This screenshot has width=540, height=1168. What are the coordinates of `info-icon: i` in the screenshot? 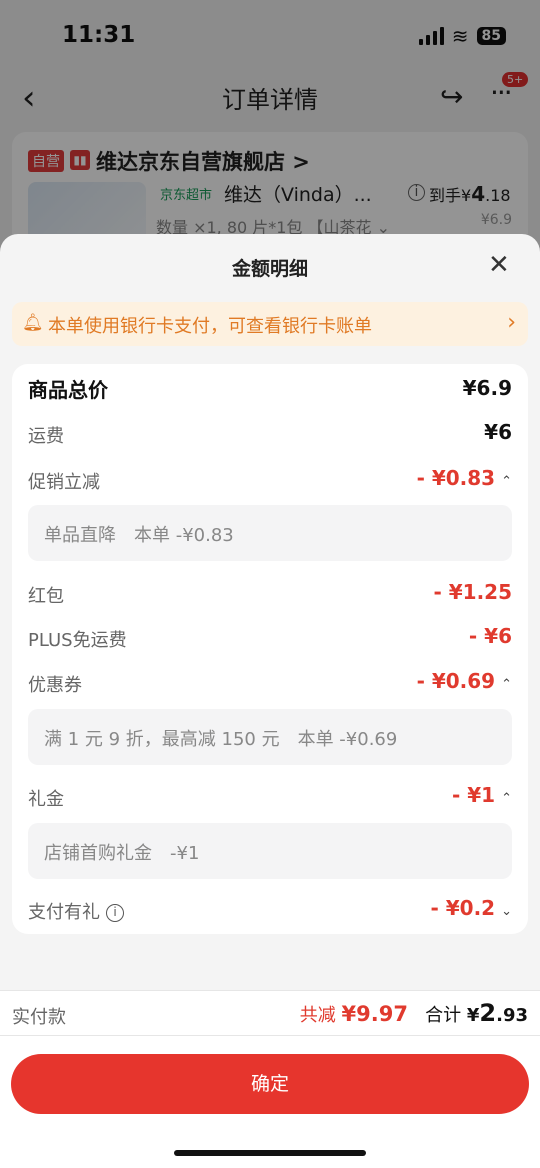 It's located at (115, 913).